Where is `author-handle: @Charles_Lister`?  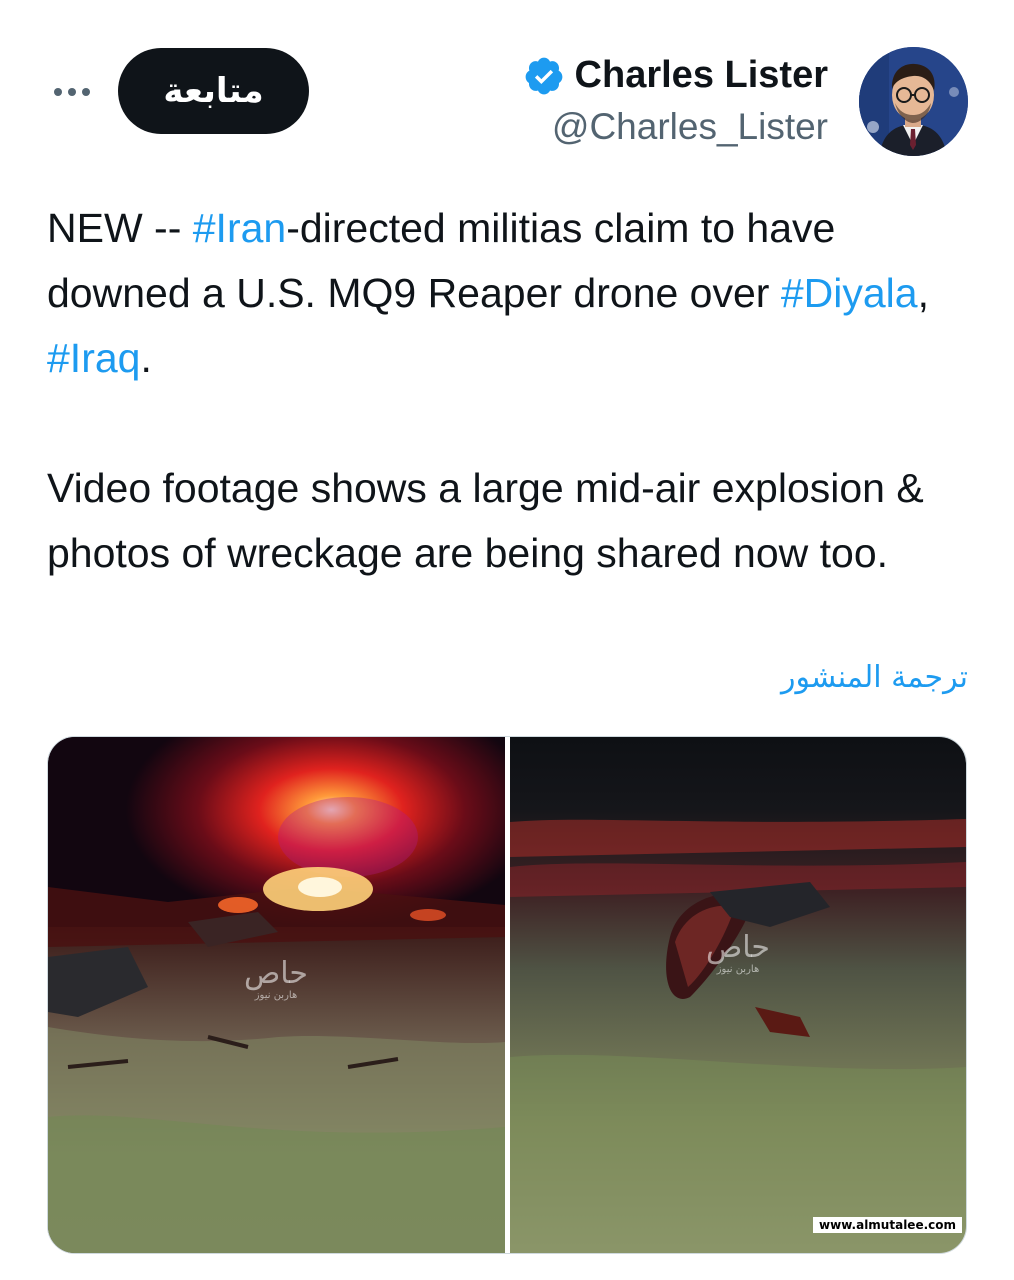 author-handle: @Charles_Lister is located at coordinates (690, 127).